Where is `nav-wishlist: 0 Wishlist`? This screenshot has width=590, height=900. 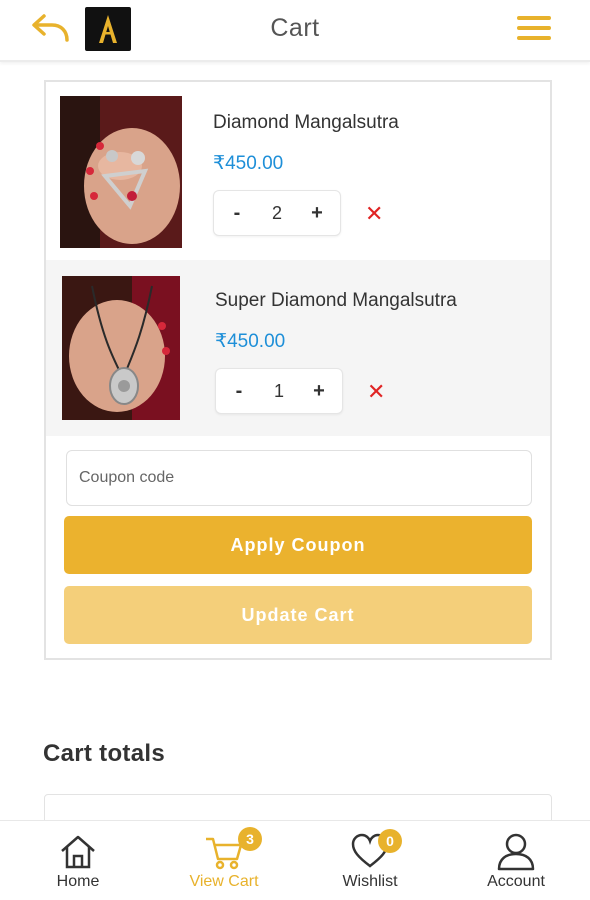 nav-wishlist: 0 Wishlist is located at coordinates (370, 860).